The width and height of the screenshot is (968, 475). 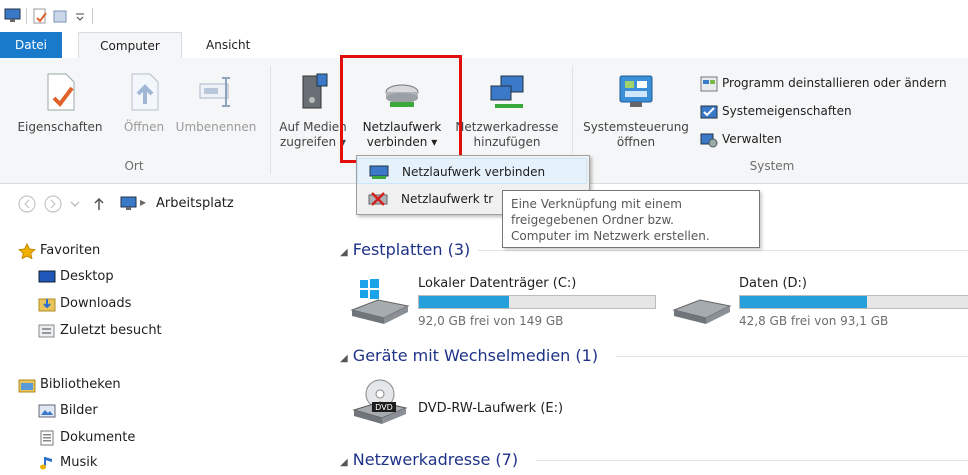 What do you see at coordinates (636, 111) in the screenshot?
I see `control-panel-button: Systemsteuerung öffnen` at bounding box center [636, 111].